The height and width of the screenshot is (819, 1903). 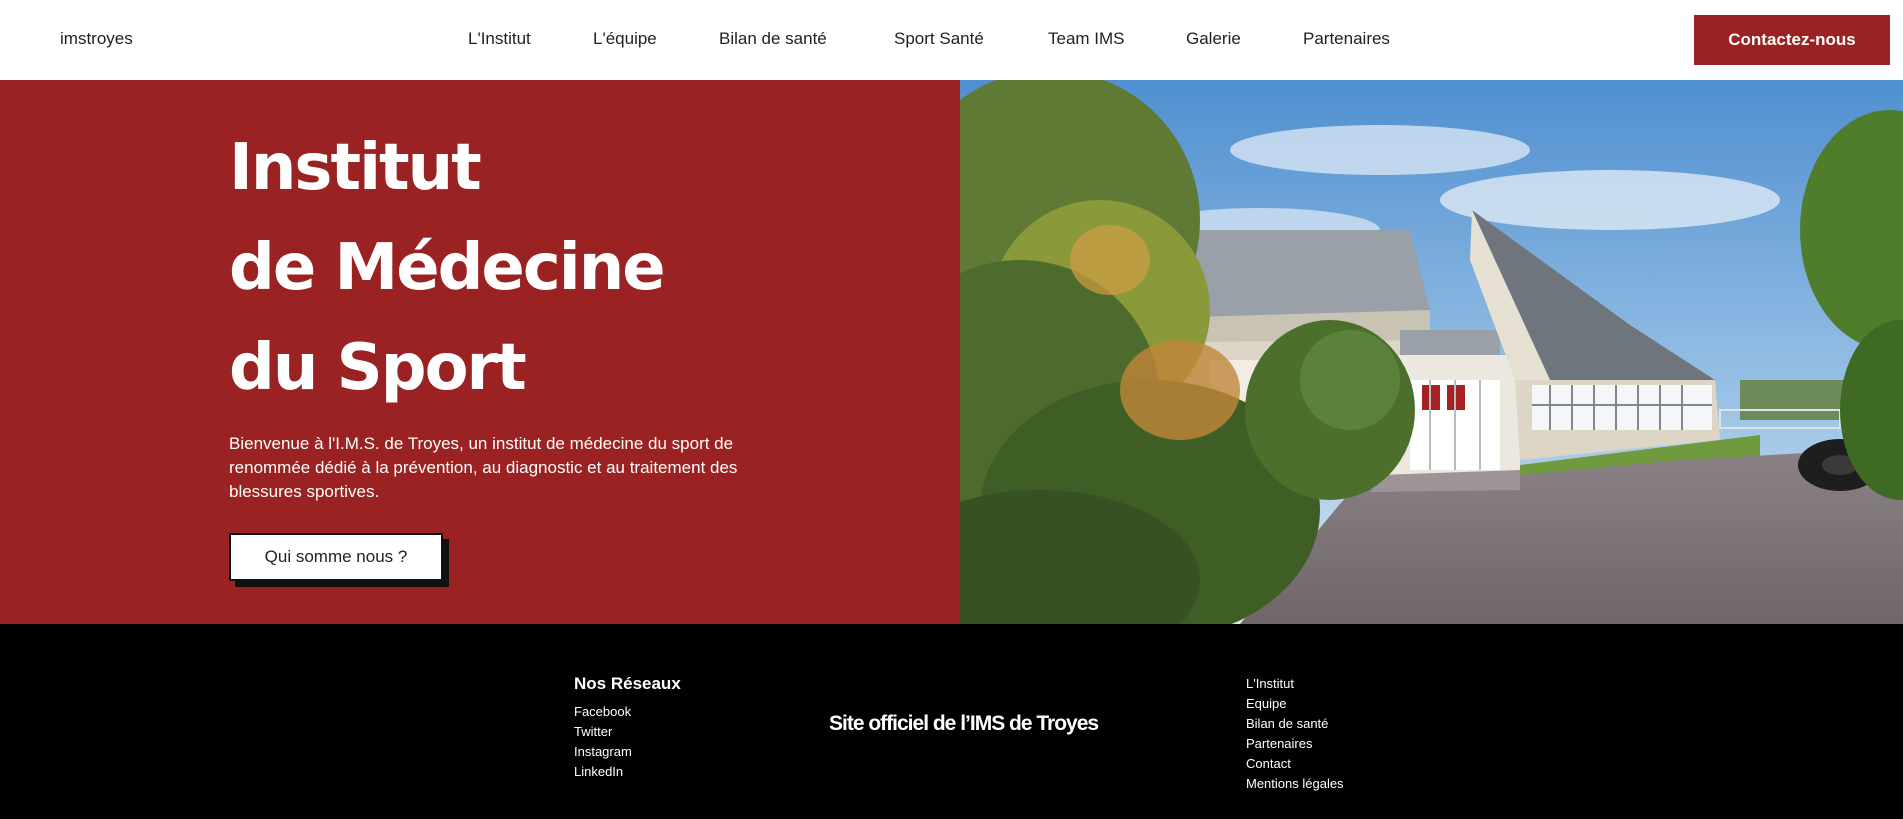 What do you see at coordinates (964, 723) in the screenshot?
I see `footer-tagline: Site officiel de l’IMS de Troyes` at bounding box center [964, 723].